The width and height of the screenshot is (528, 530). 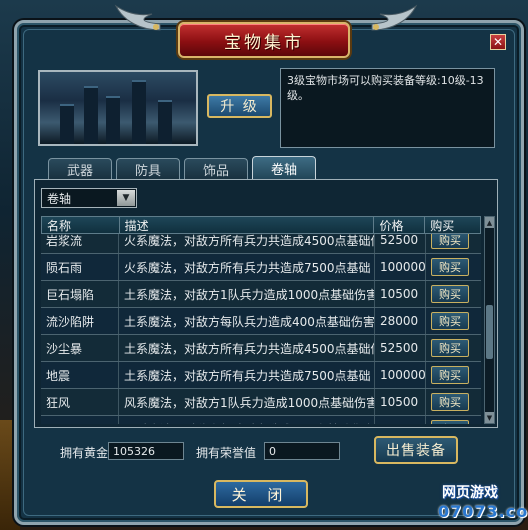 What do you see at coordinates (81, 225) in the screenshot?
I see `header-name: 名称` at bounding box center [81, 225].